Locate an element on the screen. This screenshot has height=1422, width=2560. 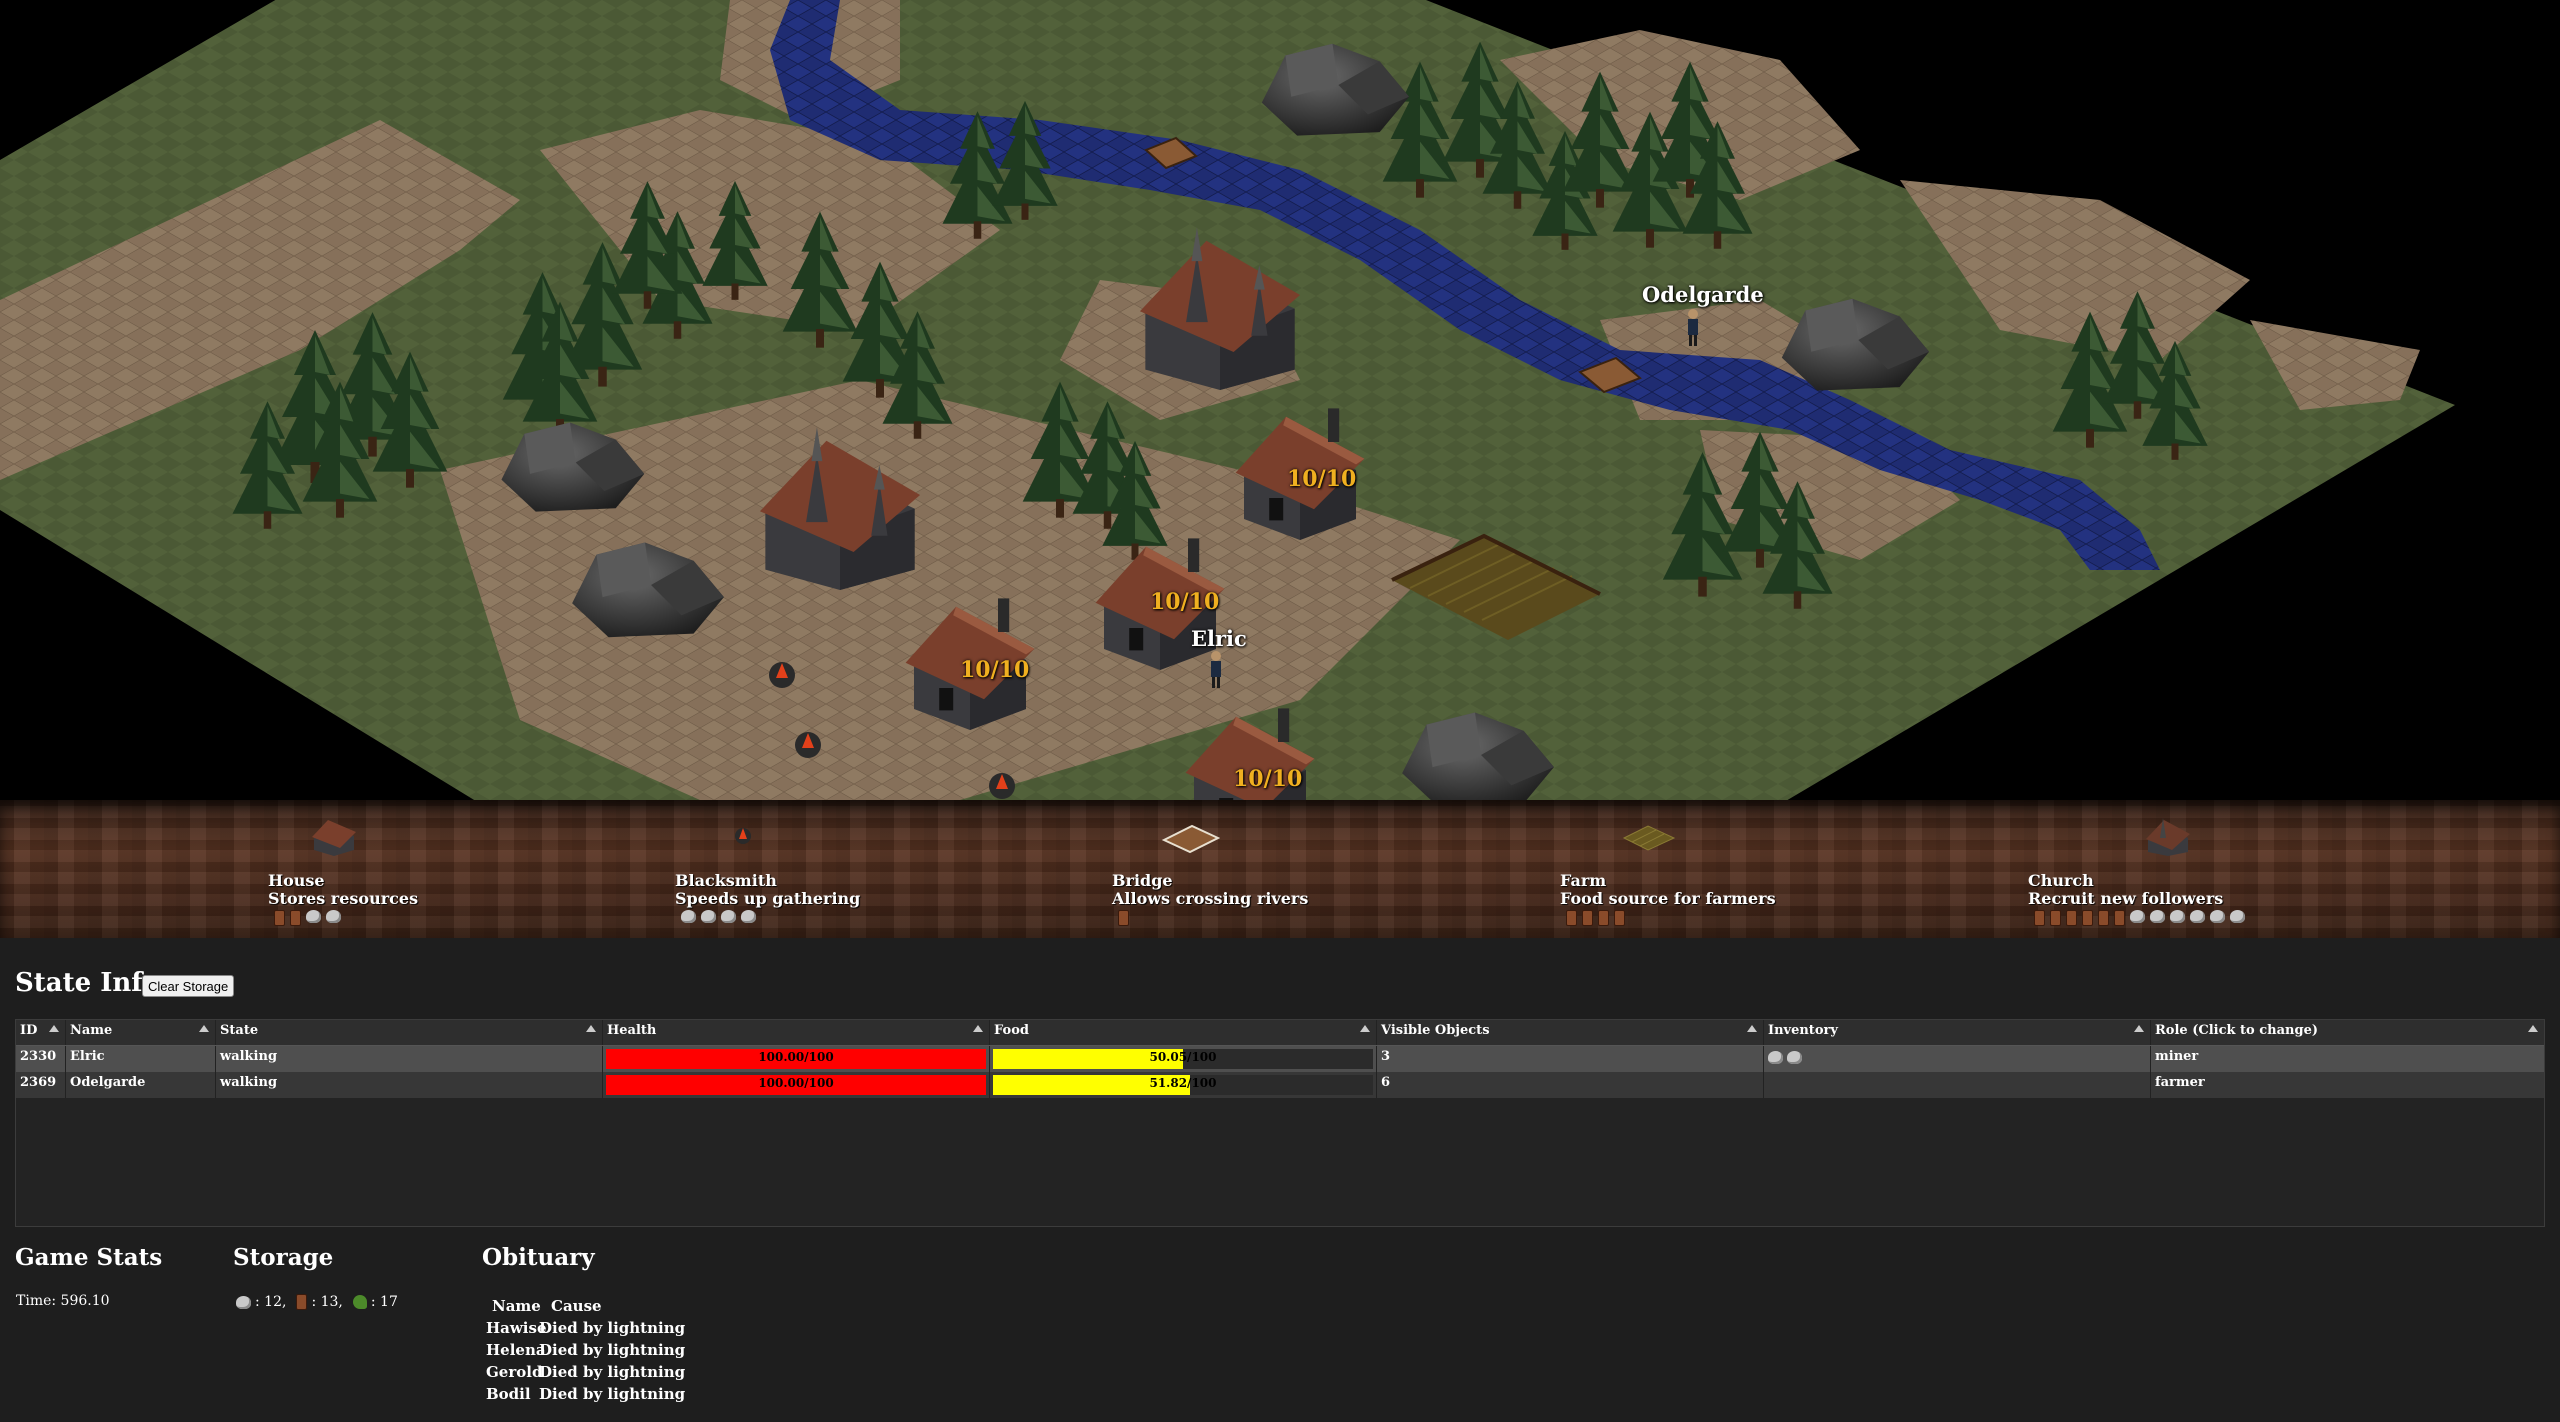
cell-role: farmer is located at coordinates (2347, 1085).